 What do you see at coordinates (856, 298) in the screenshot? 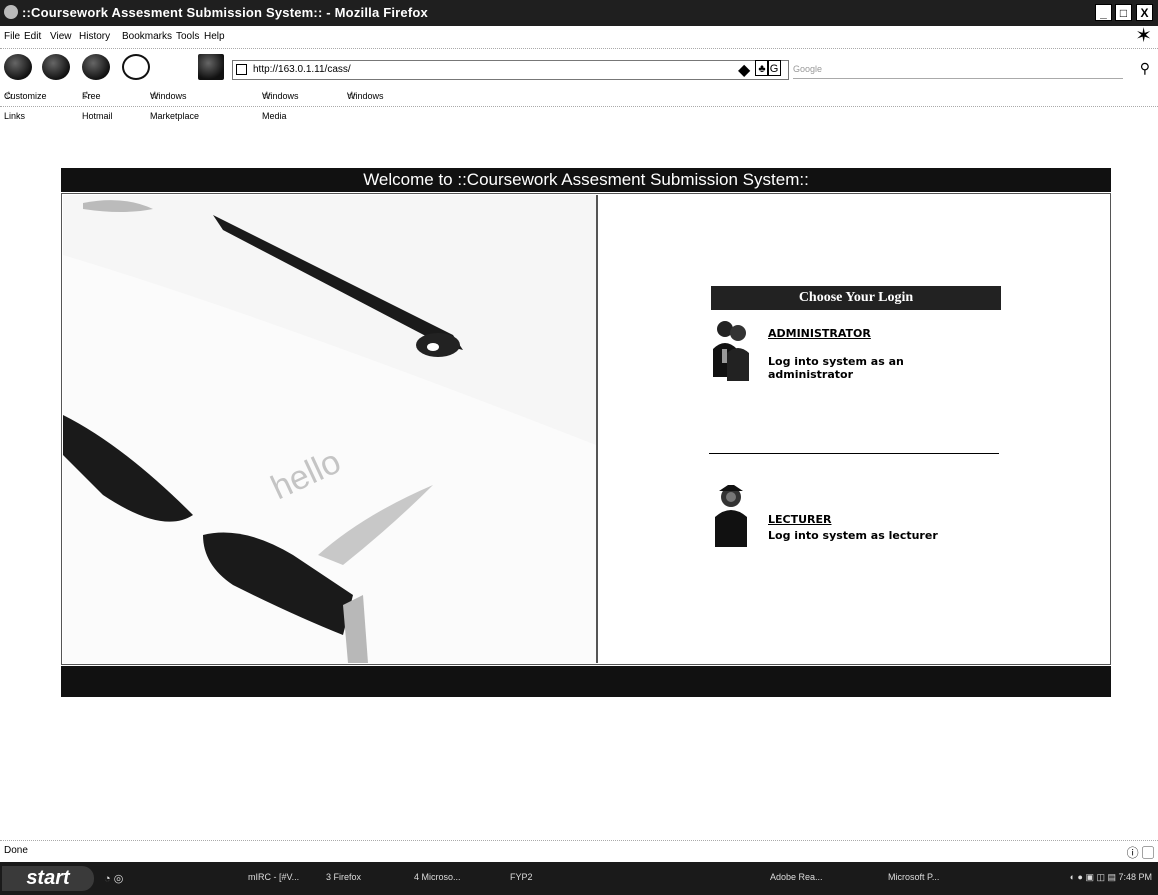
I see `choose-login-heading: Choose Your Login` at bounding box center [856, 298].